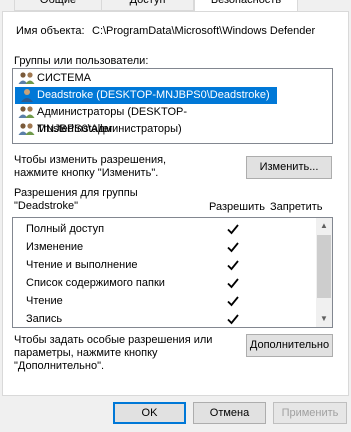 The width and height of the screenshot is (351, 432). What do you see at coordinates (58, 5) in the screenshot?
I see `tab-general: Общие` at bounding box center [58, 5].